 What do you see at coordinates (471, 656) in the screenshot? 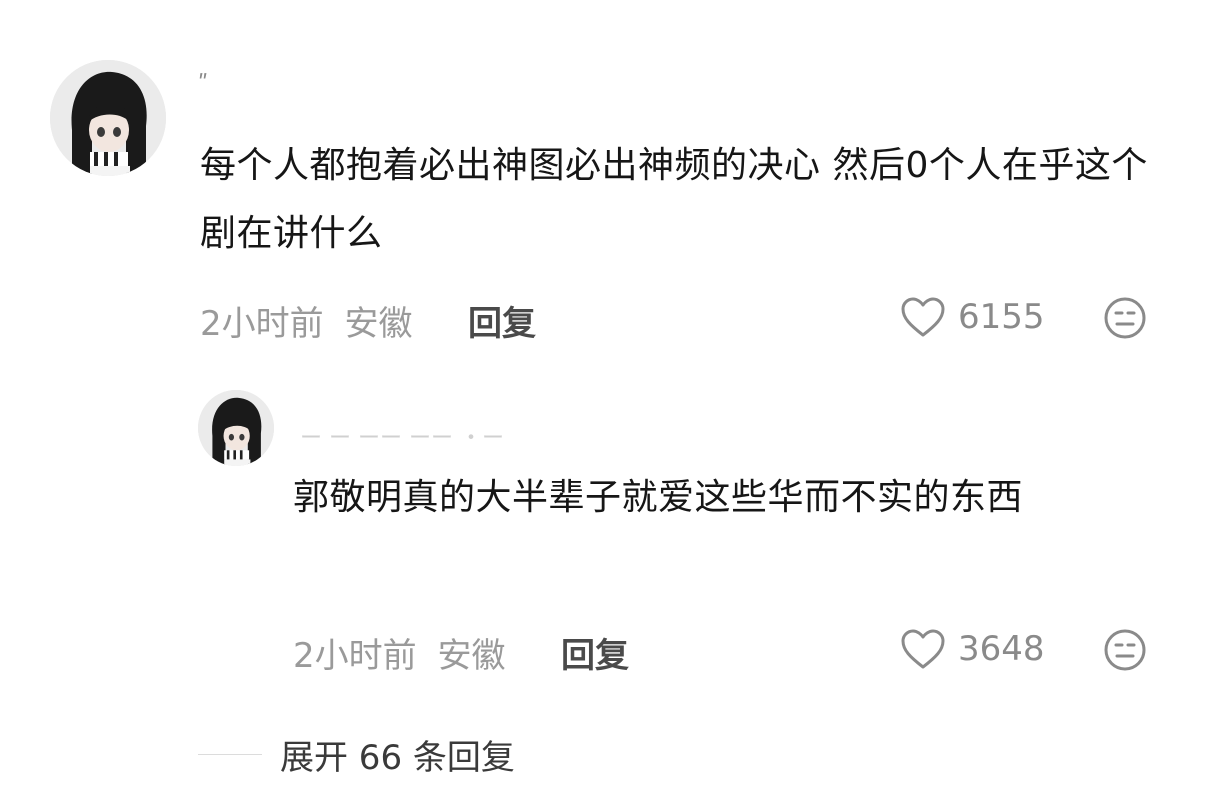
I see `reply-location: 安徽` at bounding box center [471, 656].